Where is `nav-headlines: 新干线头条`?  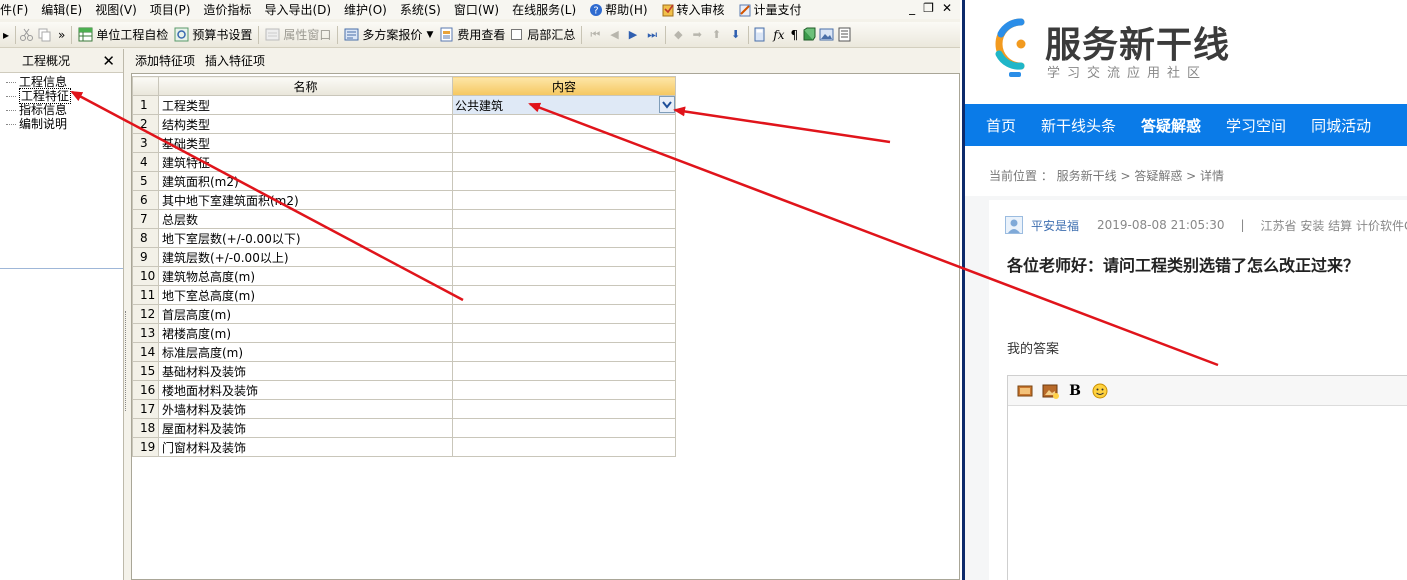 nav-headlines: 新干线头条 is located at coordinates (1078, 125).